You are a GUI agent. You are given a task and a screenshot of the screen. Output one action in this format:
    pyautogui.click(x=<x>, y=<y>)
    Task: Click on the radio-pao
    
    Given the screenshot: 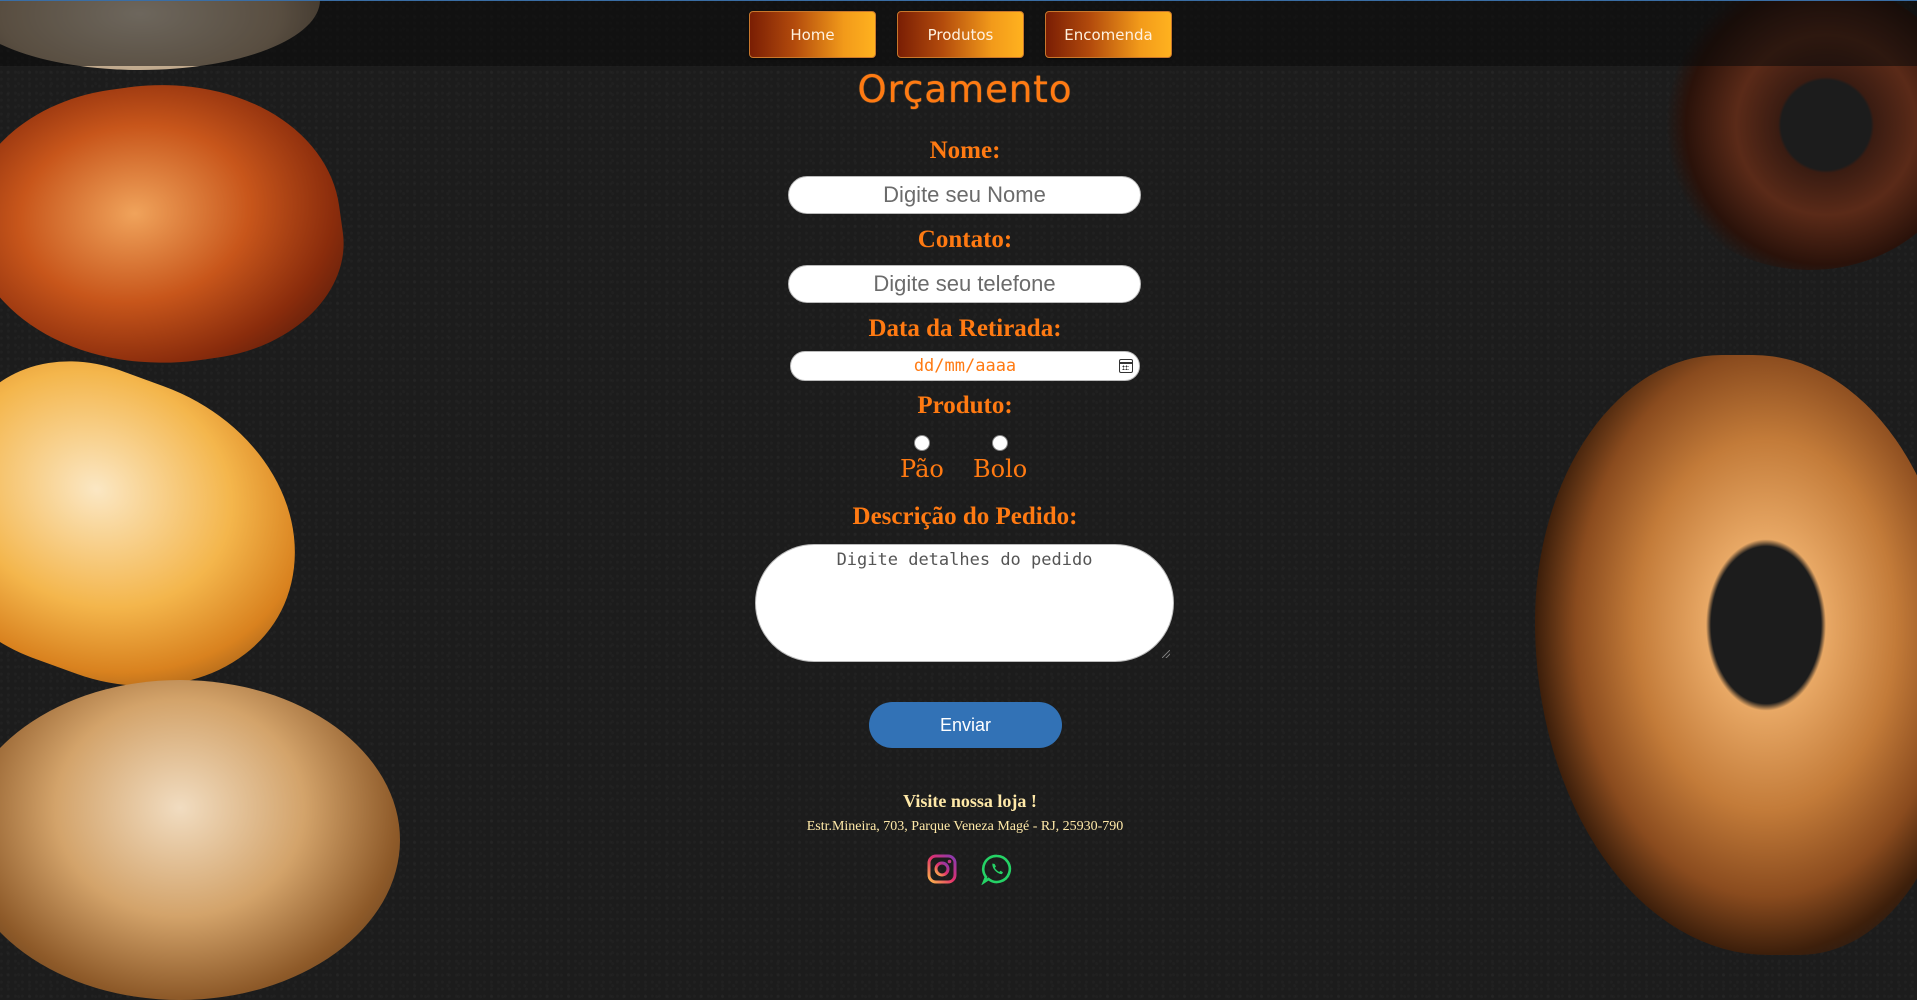 What is the action you would take?
    pyautogui.click(x=921, y=443)
    